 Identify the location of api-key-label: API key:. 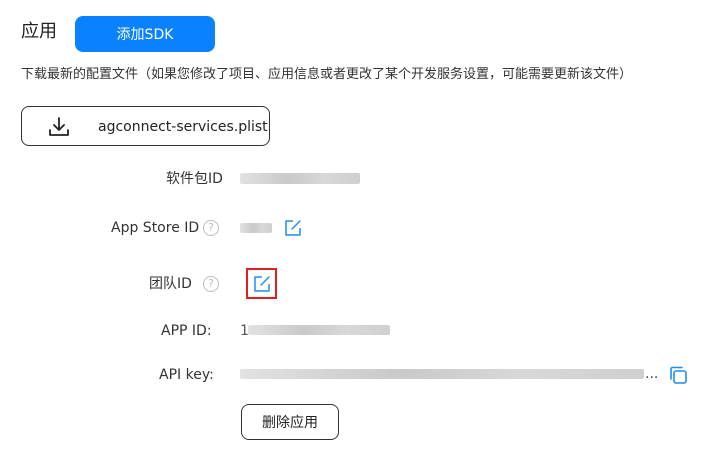
(186, 375).